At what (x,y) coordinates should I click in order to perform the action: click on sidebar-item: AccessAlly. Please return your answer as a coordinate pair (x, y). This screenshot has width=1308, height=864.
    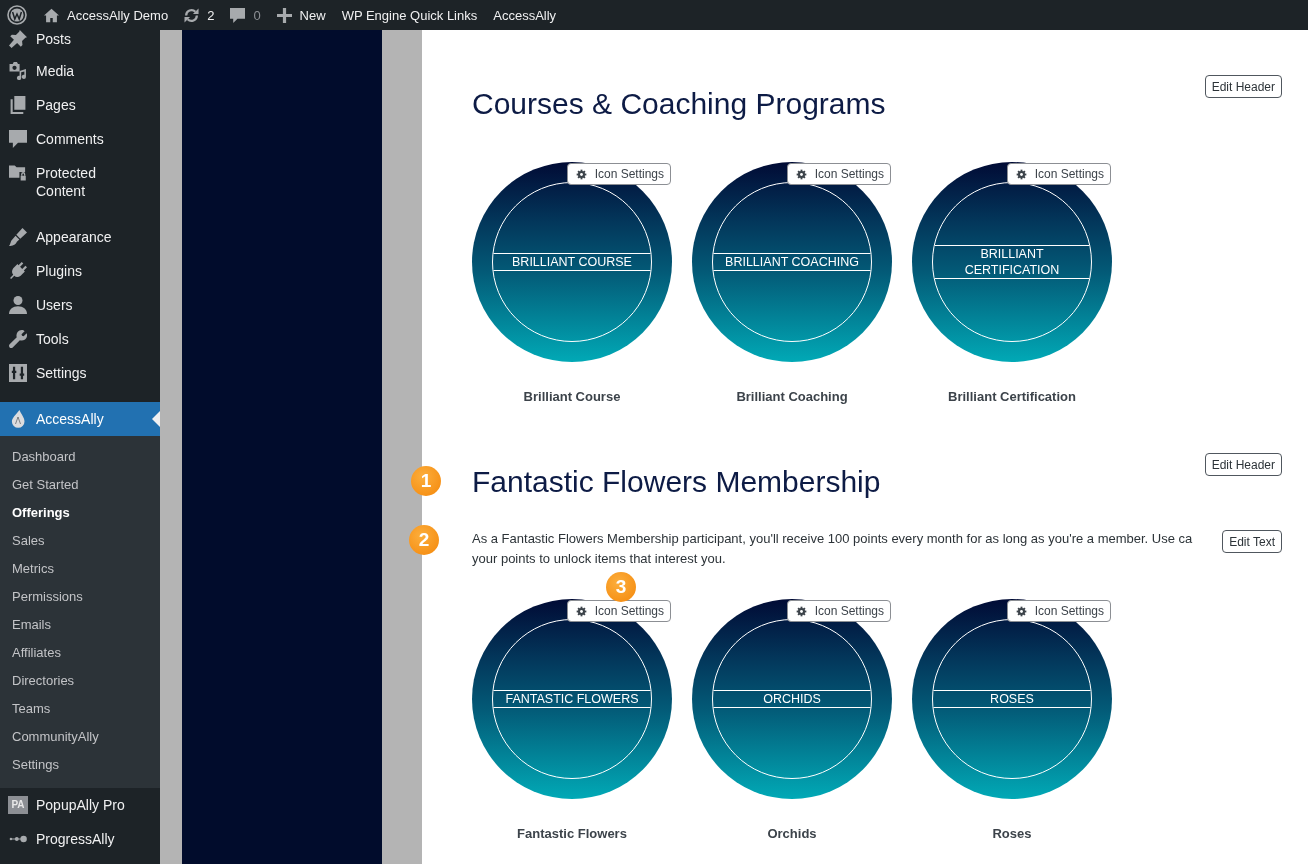
    Looking at the image, I should click on (80, 419).